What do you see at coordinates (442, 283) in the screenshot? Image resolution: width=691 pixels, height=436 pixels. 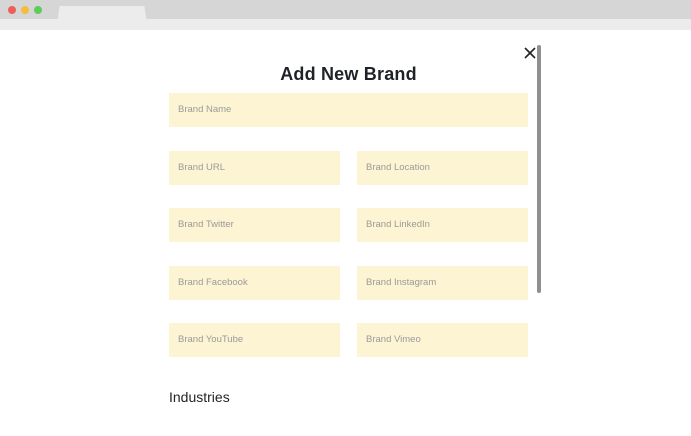 I see `brand-instagram-field: Brand Instagram` at bounding box center [442, 283].